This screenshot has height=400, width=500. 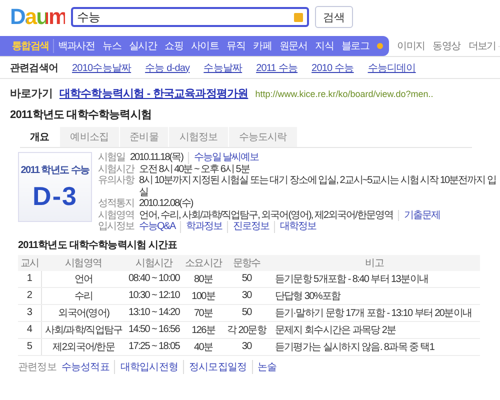 I want to click on category-tab: 더보기, so click(x=478, y=46).